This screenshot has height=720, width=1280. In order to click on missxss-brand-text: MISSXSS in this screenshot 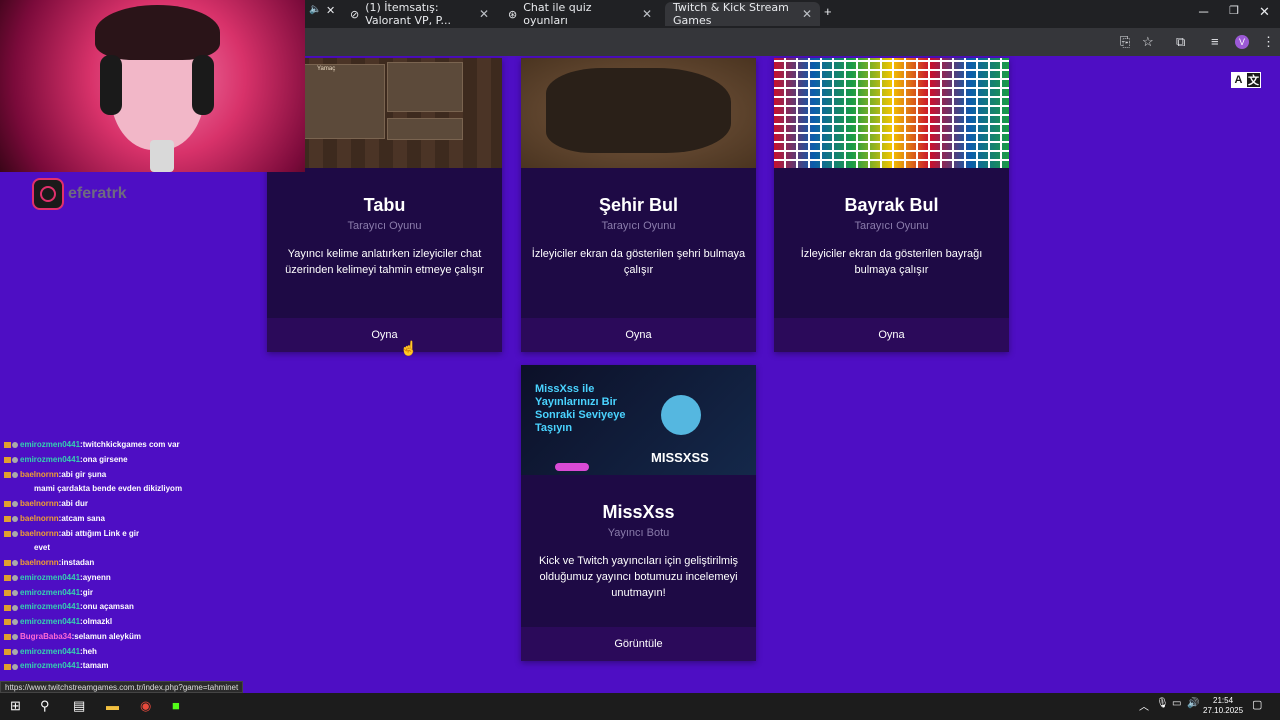, I will do `click(680, 457)`.